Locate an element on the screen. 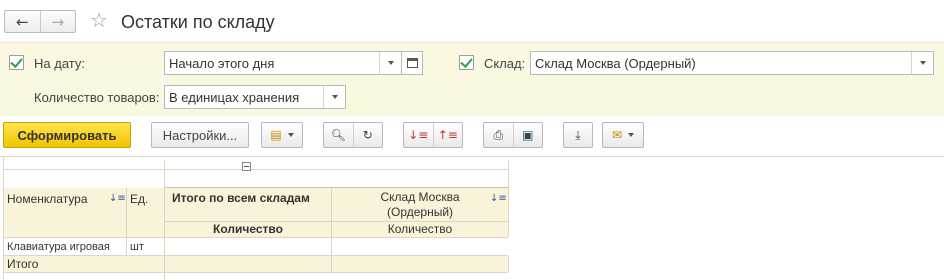 This screenshot has width=944, height=280. search-button-group: 🔍︎ ↻ is located at coordinates (353, 135).